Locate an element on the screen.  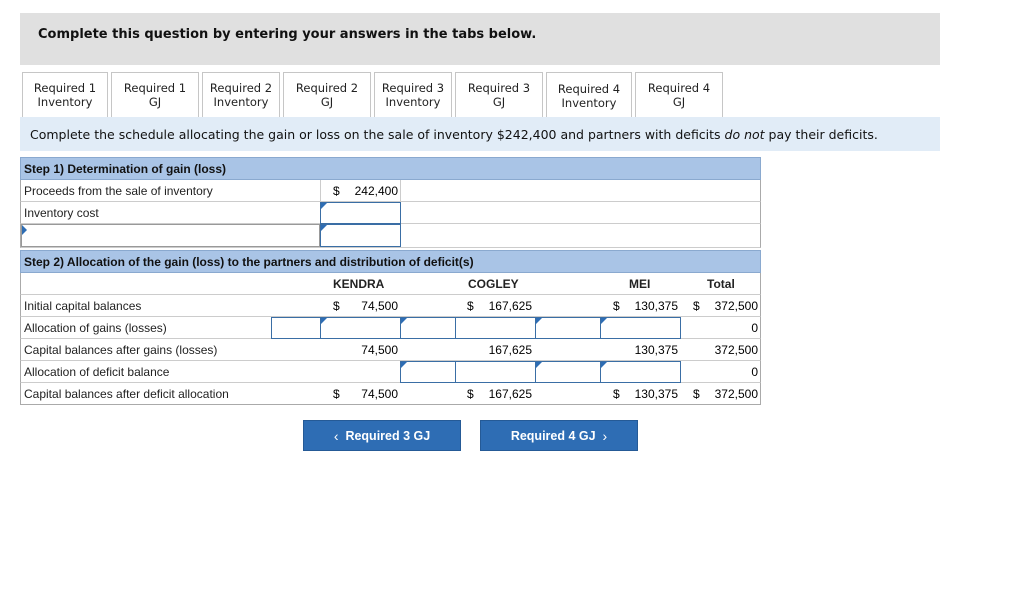
column-headers: KENDRA COGLEY MEI Total is located at coordinates (390, 284).